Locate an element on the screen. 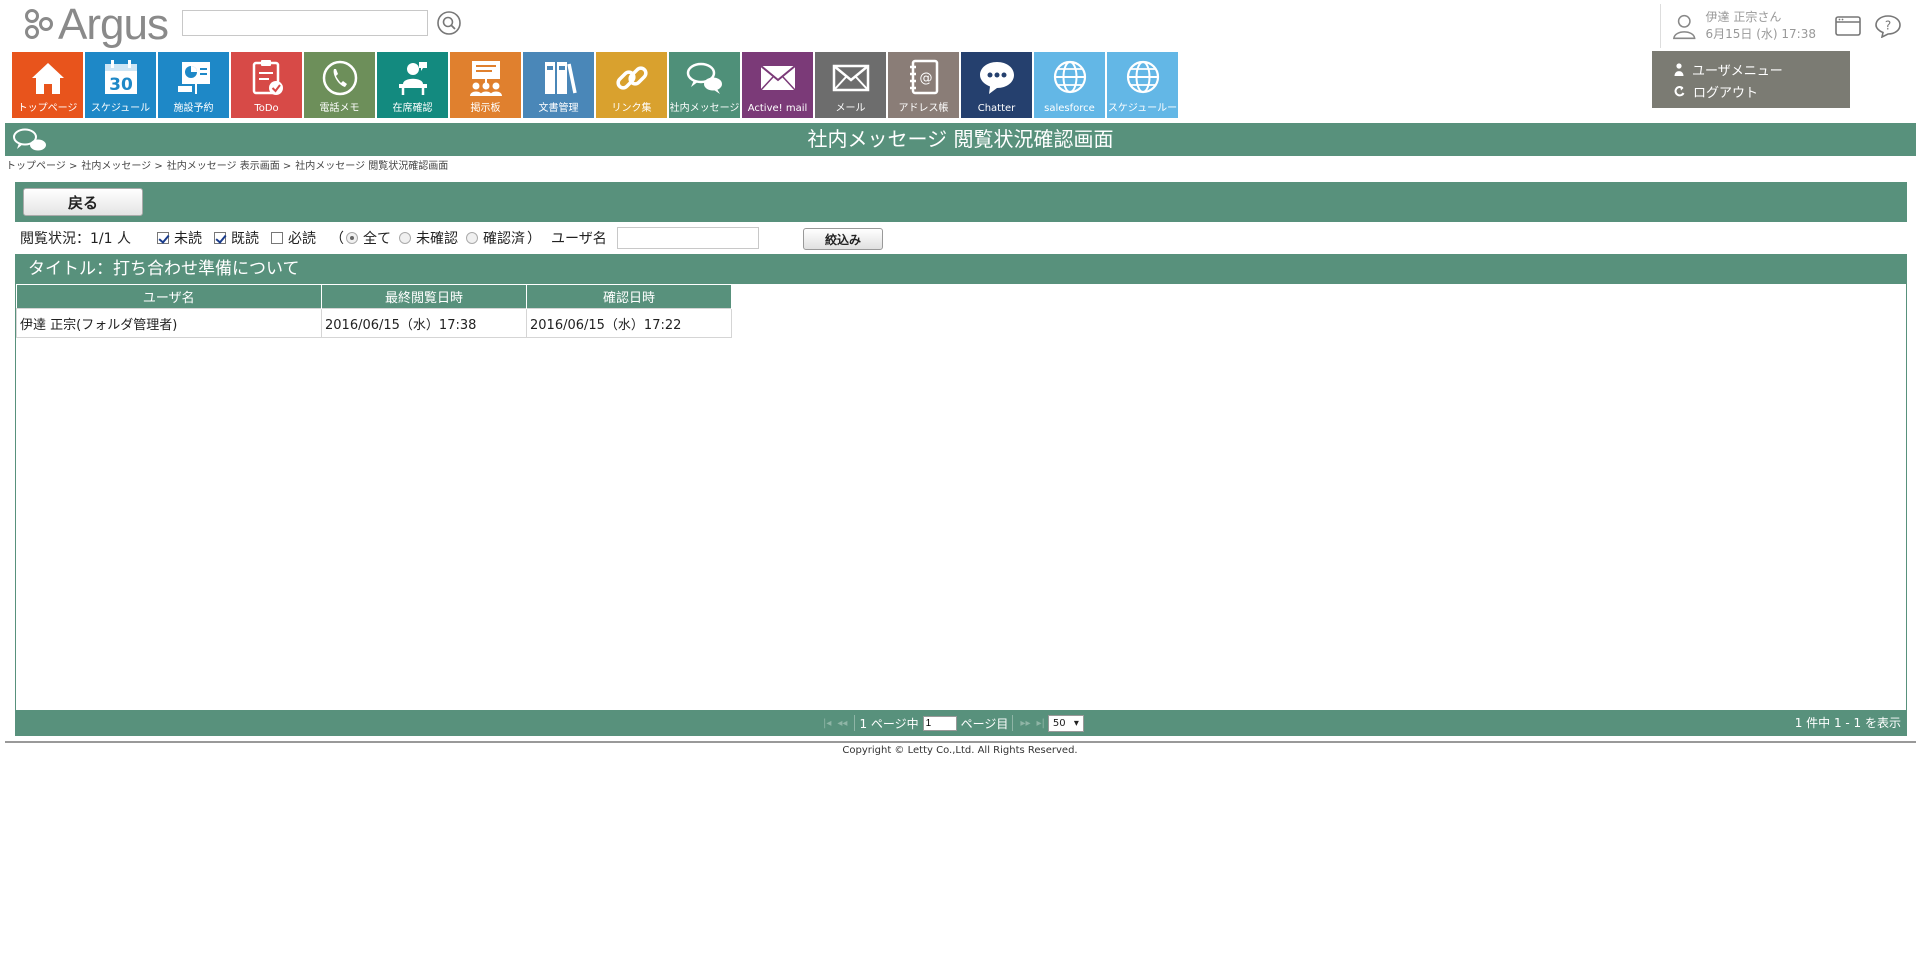 This screenshot has height=969, width=1920. menu-tile-documents: 文書管理 is located at coordinates (558, 85).